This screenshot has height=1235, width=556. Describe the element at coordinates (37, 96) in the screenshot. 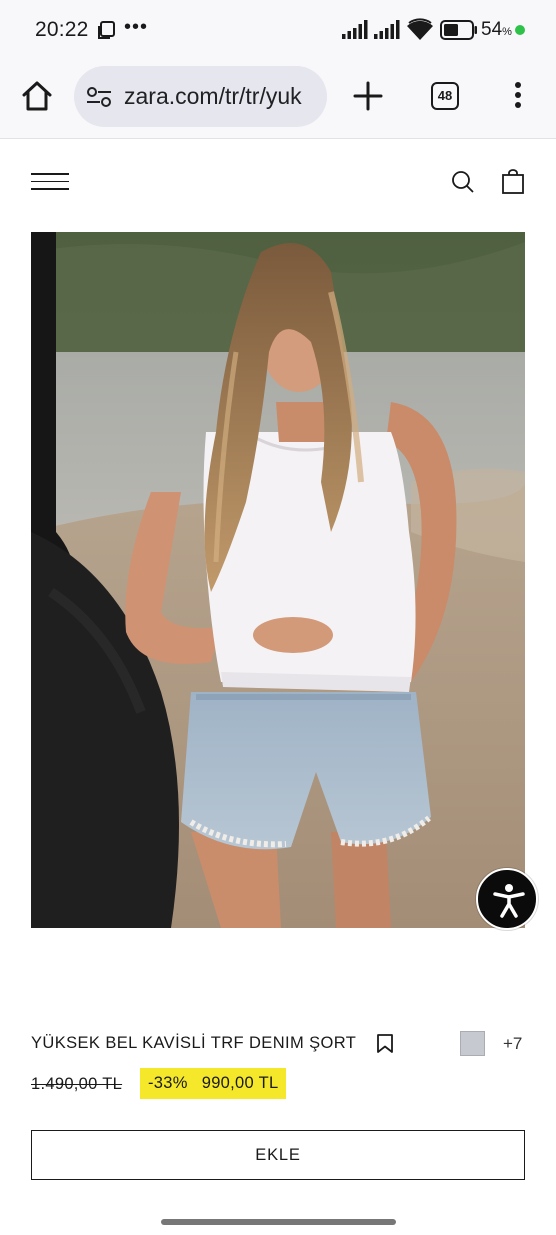

I see `home-icon` at that location.